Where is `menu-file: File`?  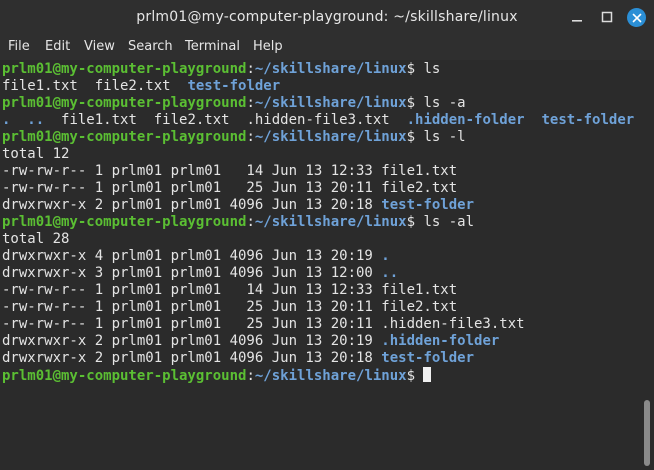
menu-file: File is located at coordinates (19, 47).